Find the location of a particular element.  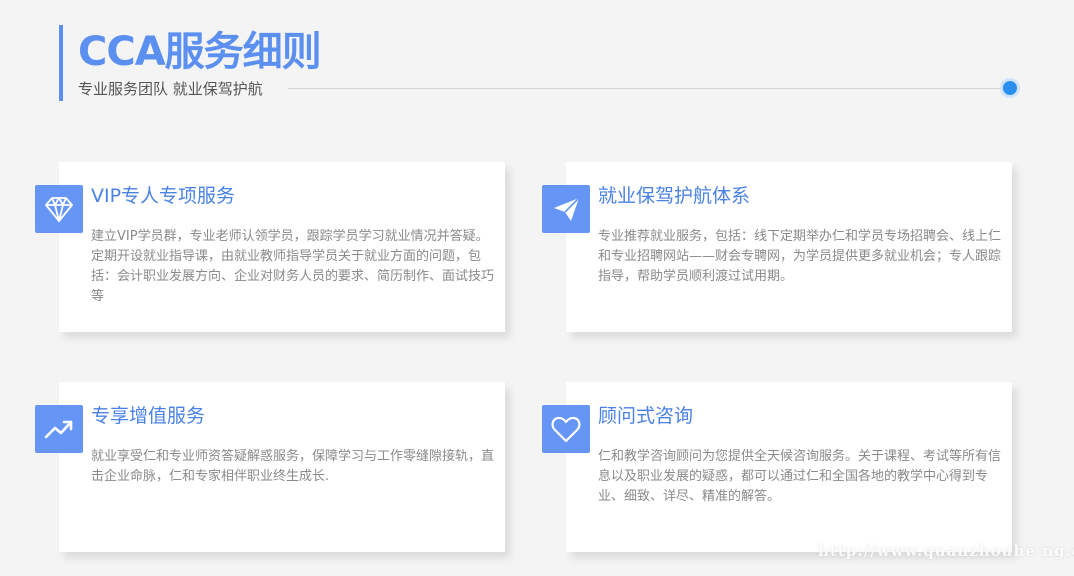

watermark: http://www.quanzhouhe ng.com is located at coordinates (946, 551).